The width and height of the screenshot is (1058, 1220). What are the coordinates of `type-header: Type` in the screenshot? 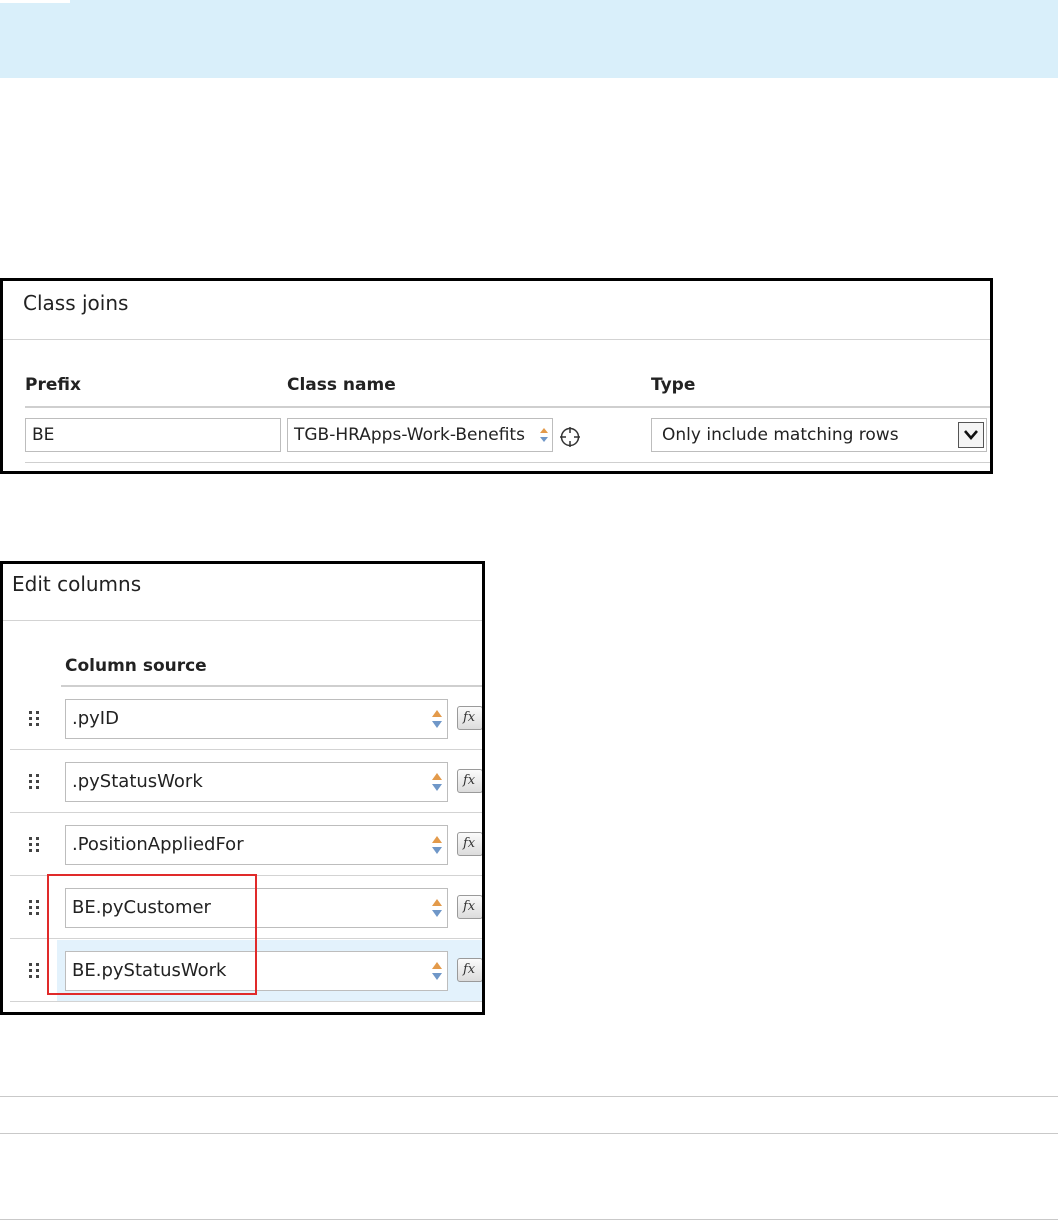 It's located at (673, 385).